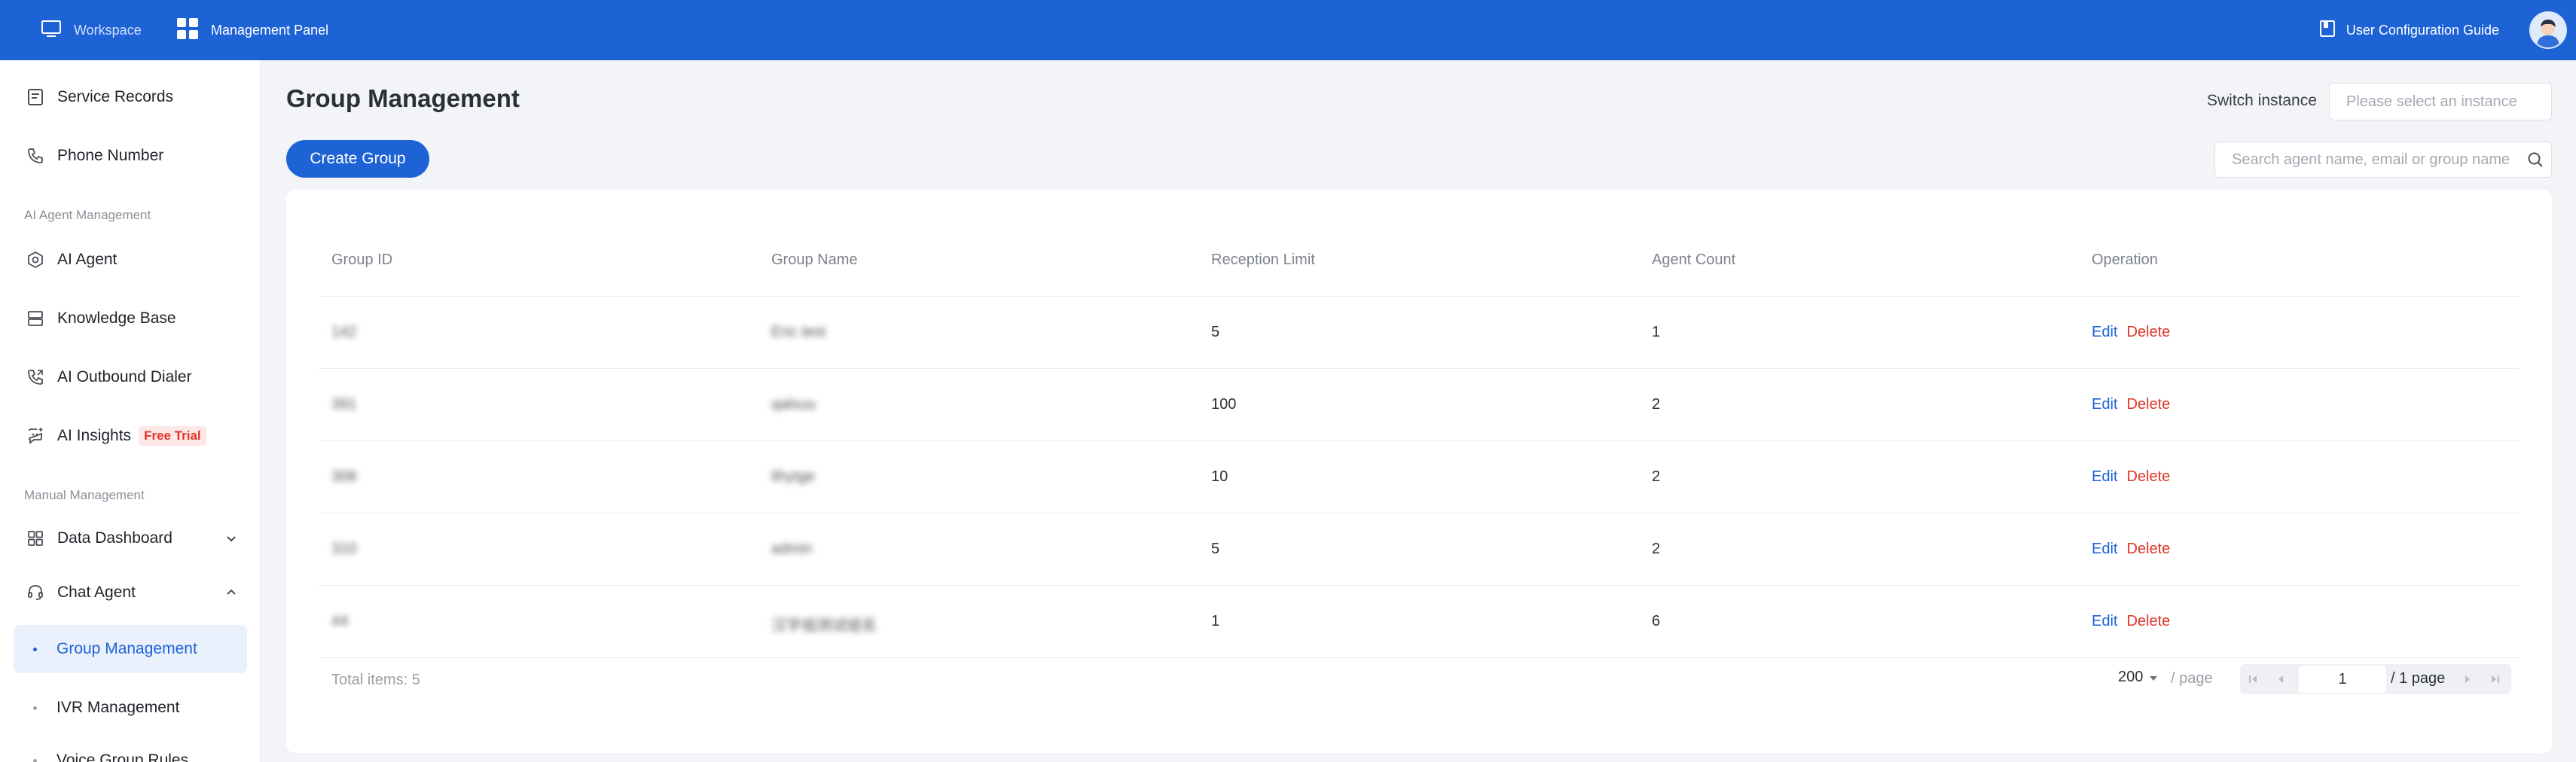 The width and height of the screenshot is (2576, 762). Describe the element at coordinates (35, 377) in the screenshot. I see `phone-outgoing-icon` at that location.